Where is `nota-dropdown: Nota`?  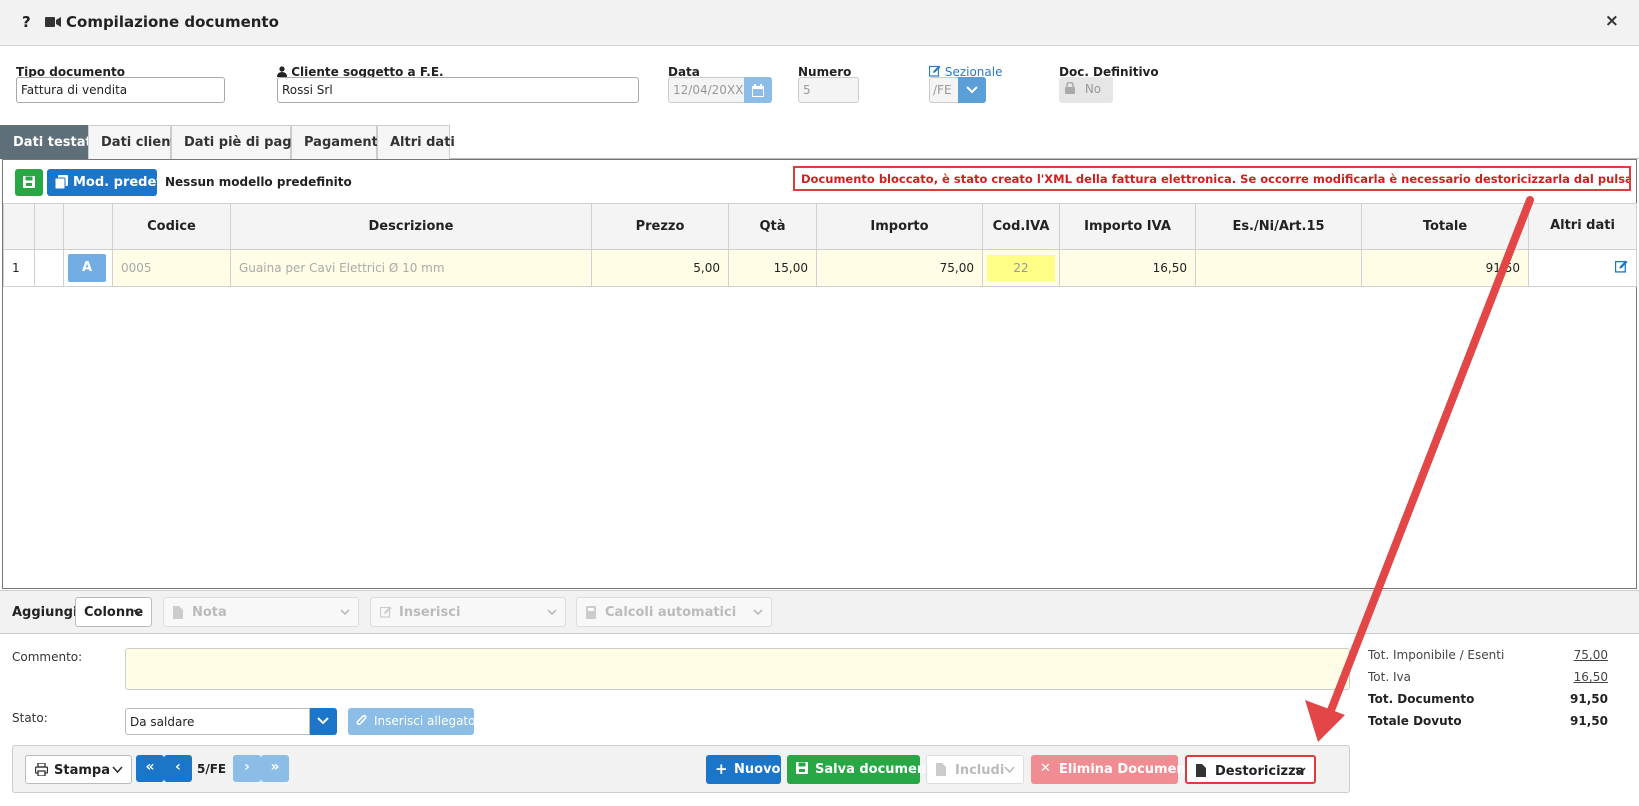
nota-dropdown: Nota is located at coordinates (261, 612).